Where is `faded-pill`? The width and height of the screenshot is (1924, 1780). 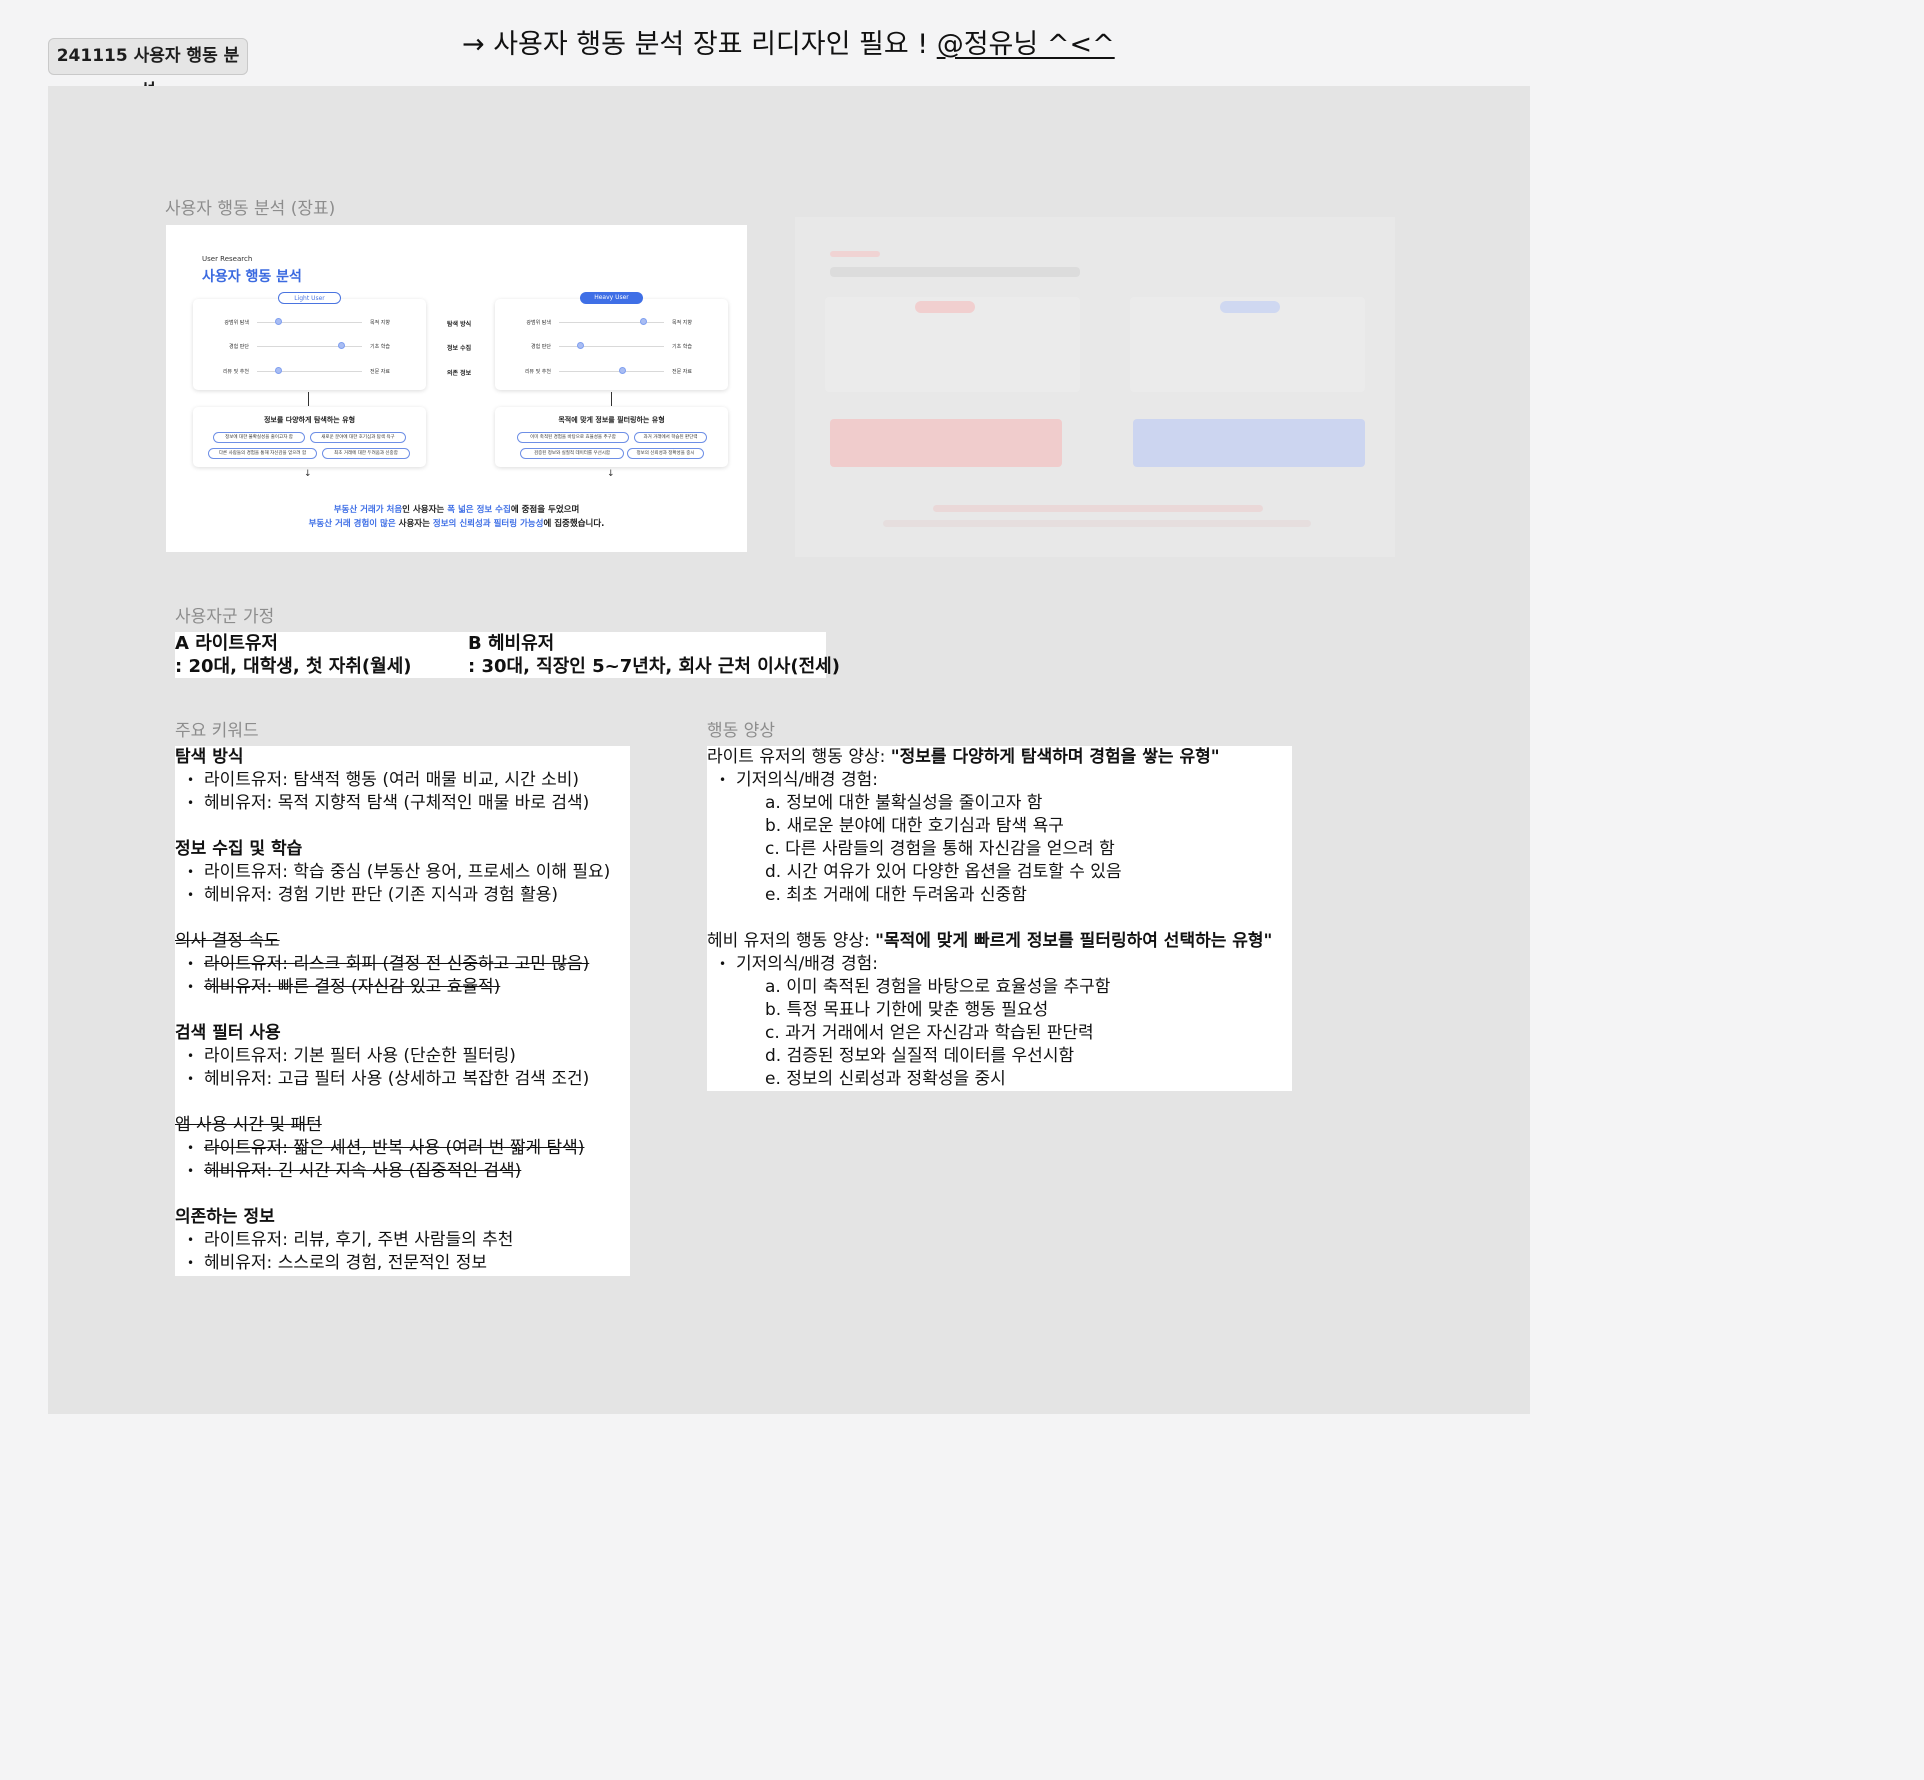
faded-pill is located at coordinates (1250, 307).